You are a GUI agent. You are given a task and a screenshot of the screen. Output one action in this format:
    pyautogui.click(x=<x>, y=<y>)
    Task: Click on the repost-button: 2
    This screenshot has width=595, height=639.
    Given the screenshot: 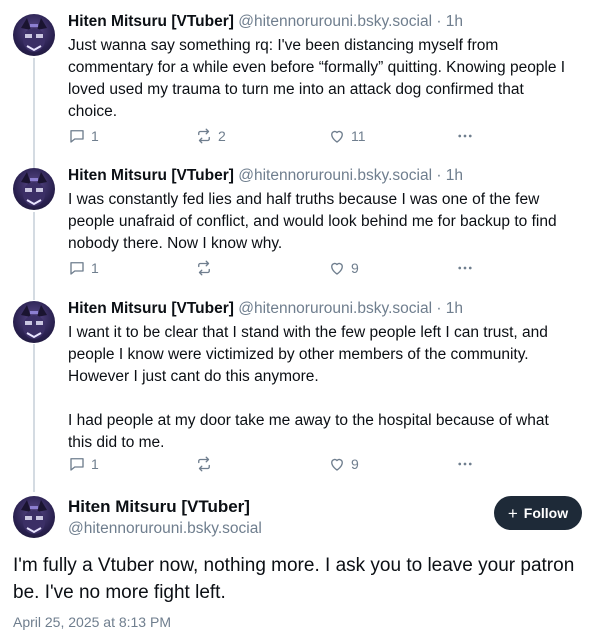 What is the action you would take?
    pyautogui.click(x=210, y=136)
    